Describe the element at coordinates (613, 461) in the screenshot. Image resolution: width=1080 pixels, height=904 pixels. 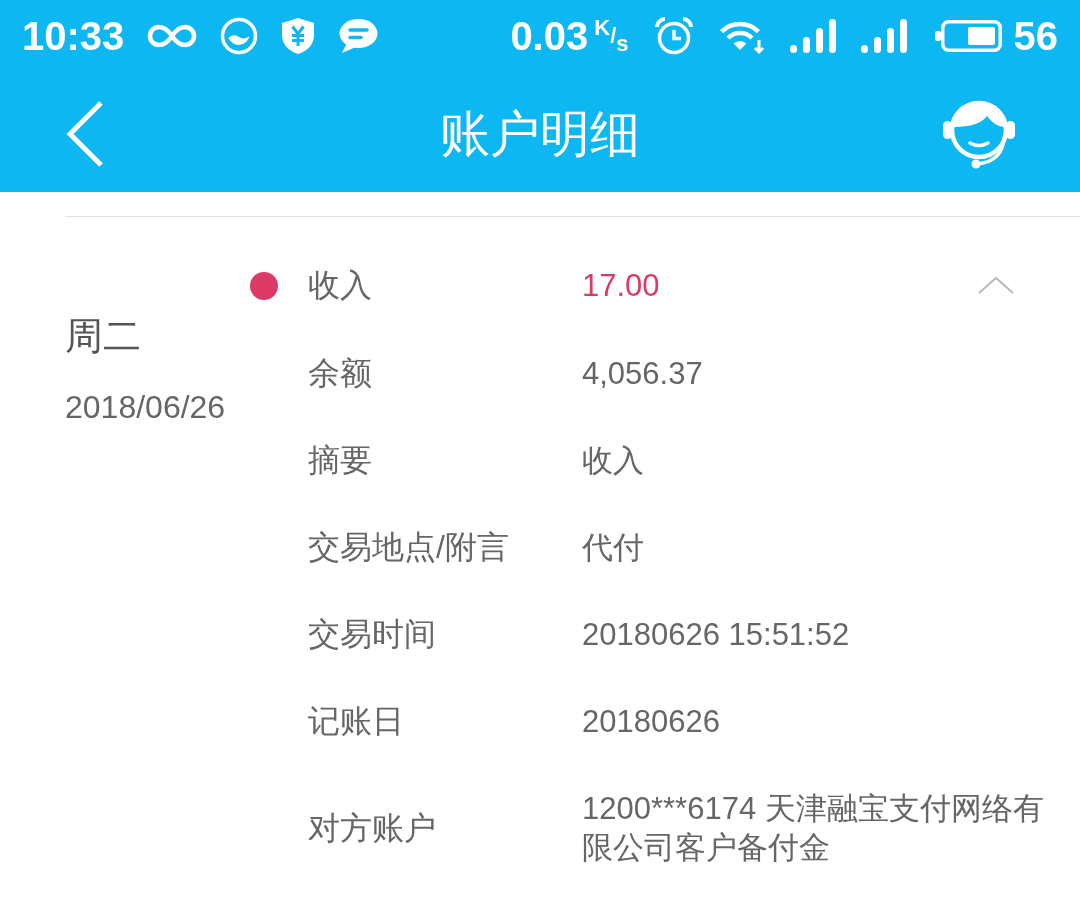
I see `detail-value: 收入` at that location.